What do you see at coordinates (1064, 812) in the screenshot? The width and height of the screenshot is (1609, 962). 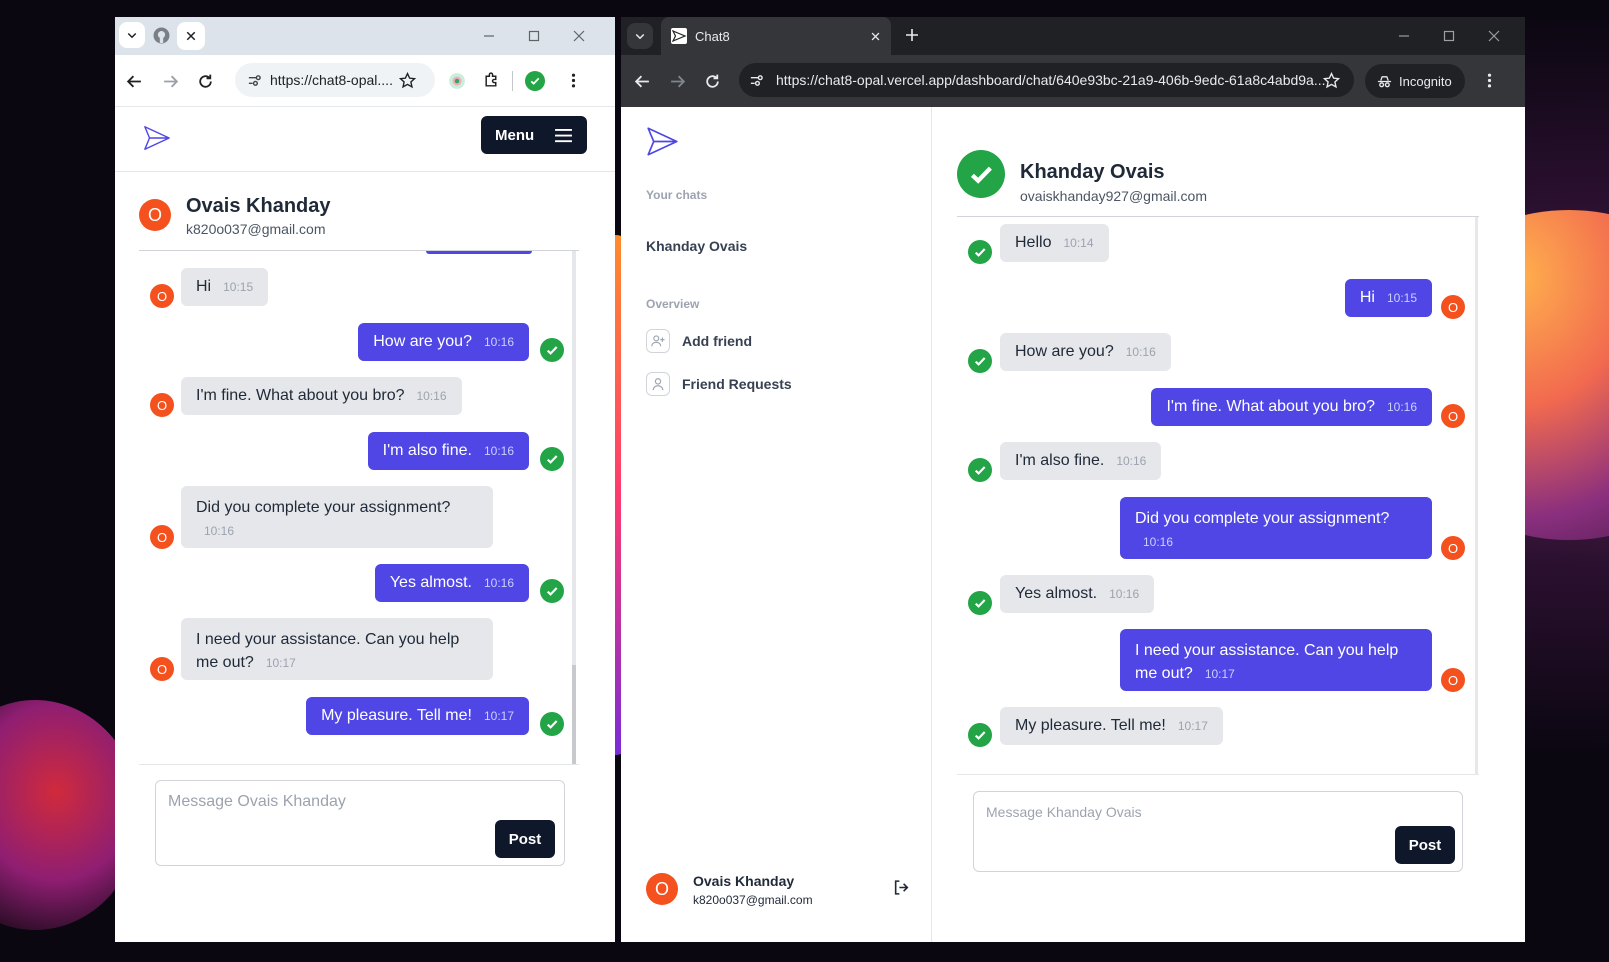 I see `input-placeholder: Message Khanday Ovais` at bounding box center [1064, 812].